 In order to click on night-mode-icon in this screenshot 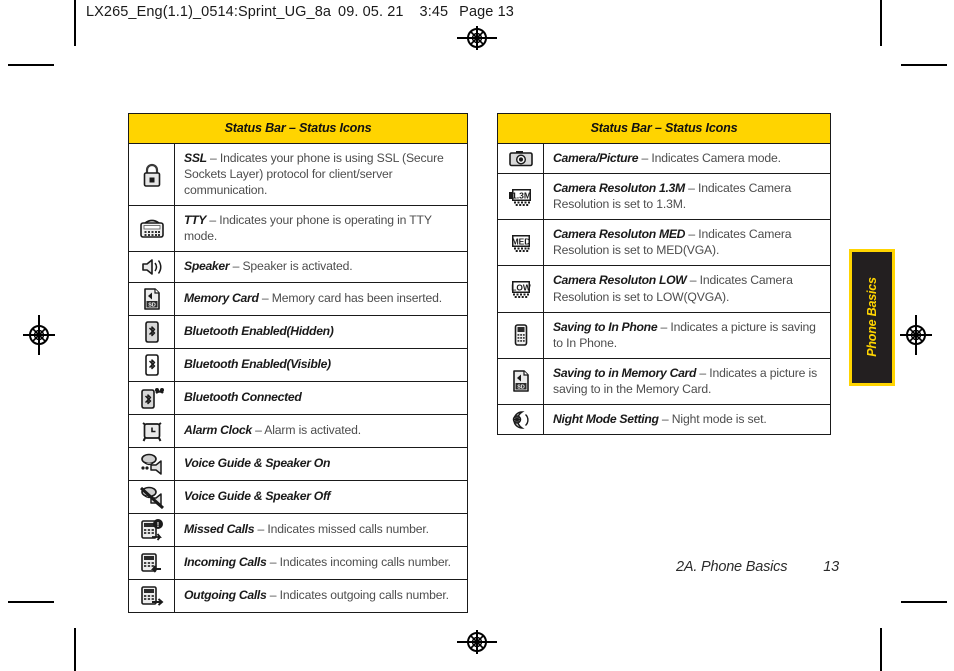, I will do `click(521, 419)`.